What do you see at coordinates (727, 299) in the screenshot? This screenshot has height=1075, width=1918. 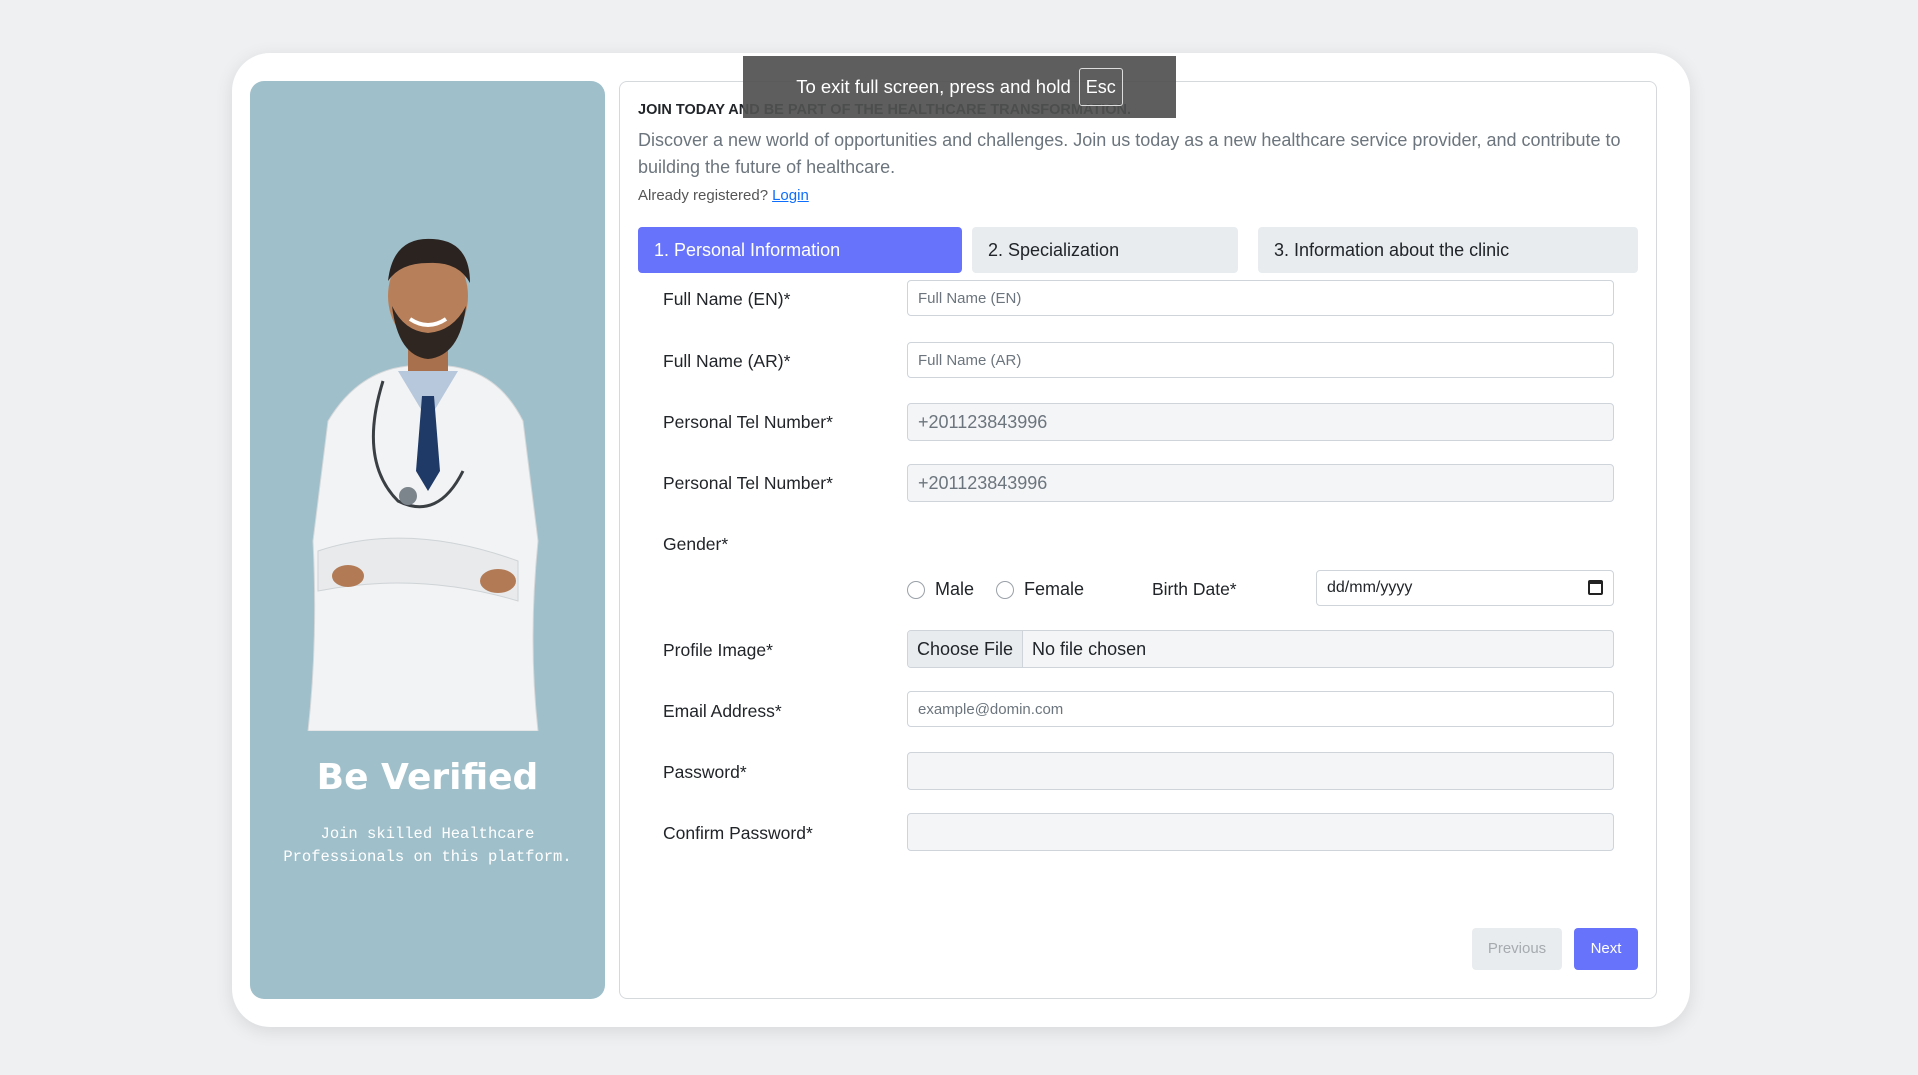 I see `full-name-en-label: Full Name (EN)*` at bounding box center [727, 299].